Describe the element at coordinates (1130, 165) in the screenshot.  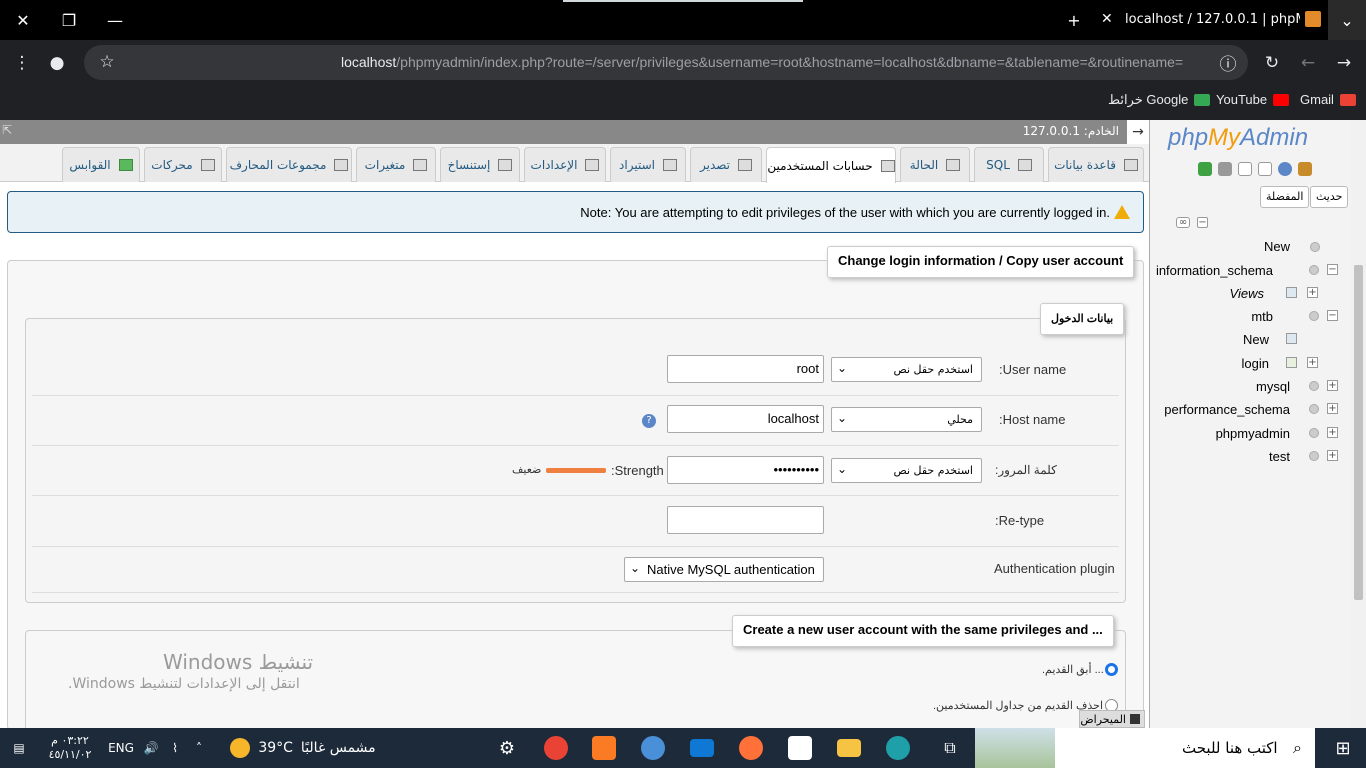
I see `database-icon` at that location.